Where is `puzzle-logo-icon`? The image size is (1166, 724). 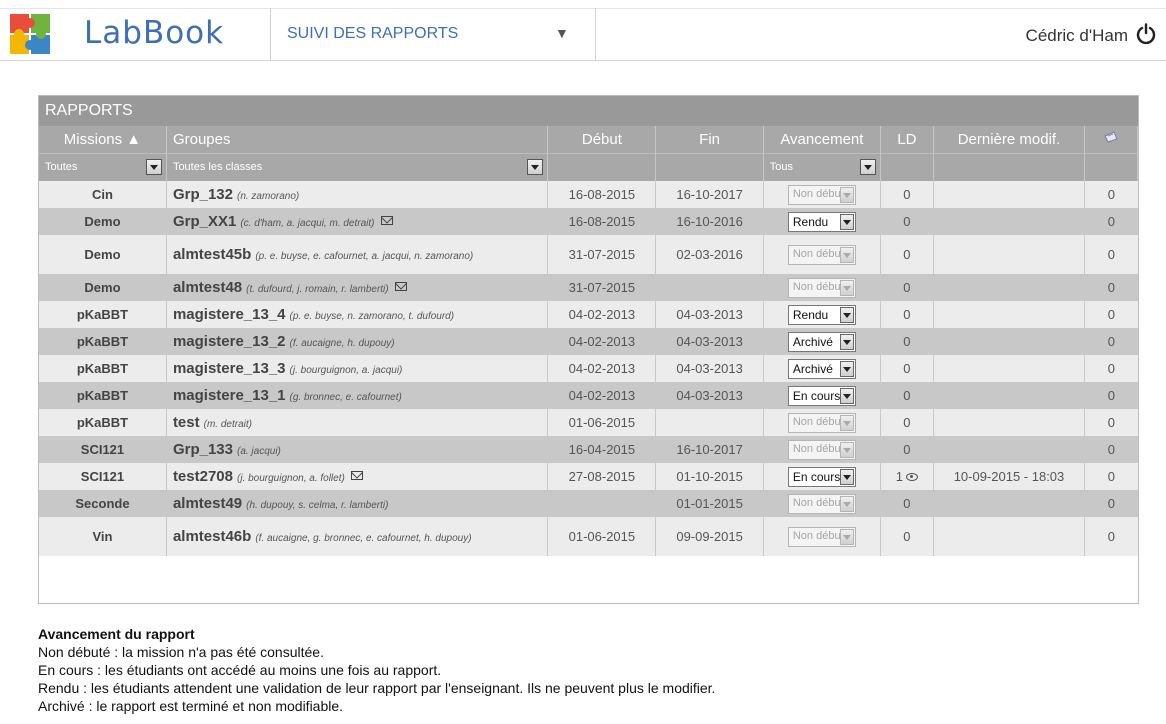
puzzle-logo-icon is located at coordinates (30, 34).